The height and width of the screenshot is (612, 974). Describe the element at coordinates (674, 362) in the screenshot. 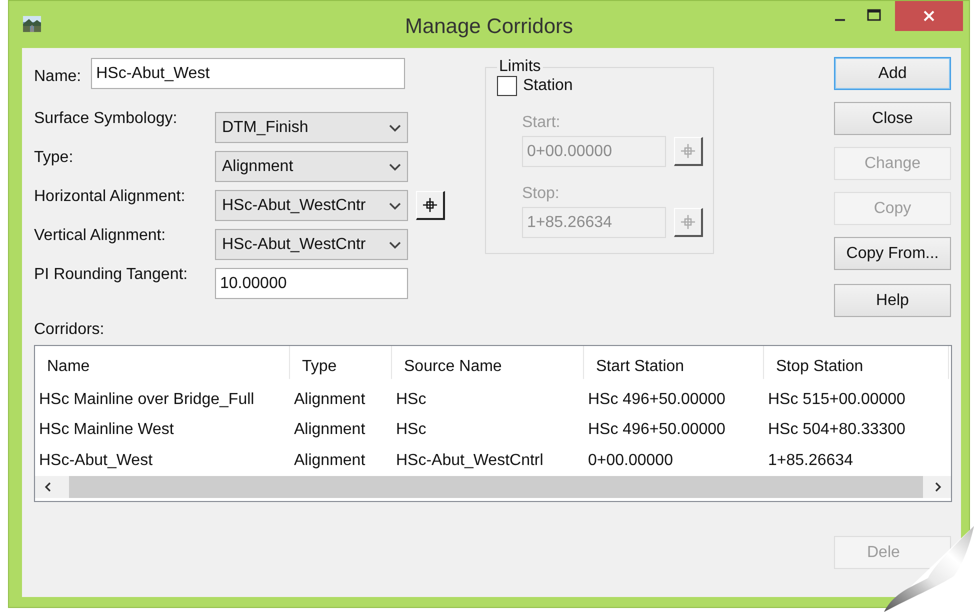

I see `column-header: Start Station` at that location.